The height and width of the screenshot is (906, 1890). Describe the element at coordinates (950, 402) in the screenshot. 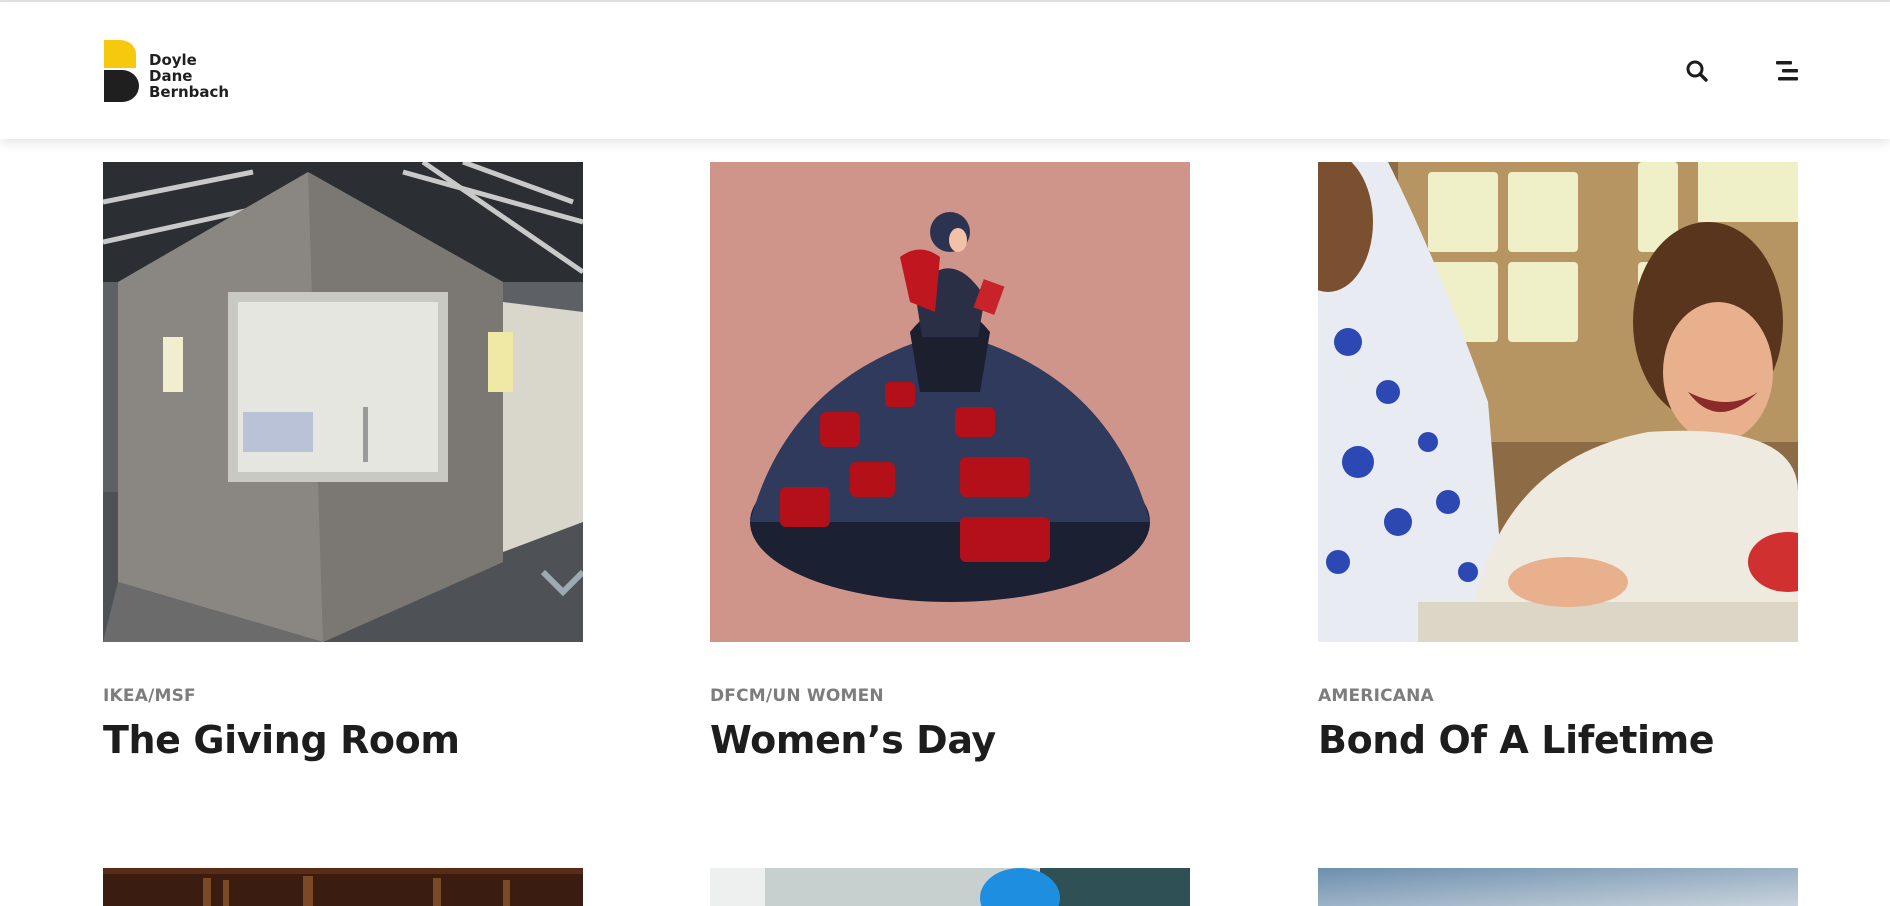

I see `womens-day-illustration` at that location.